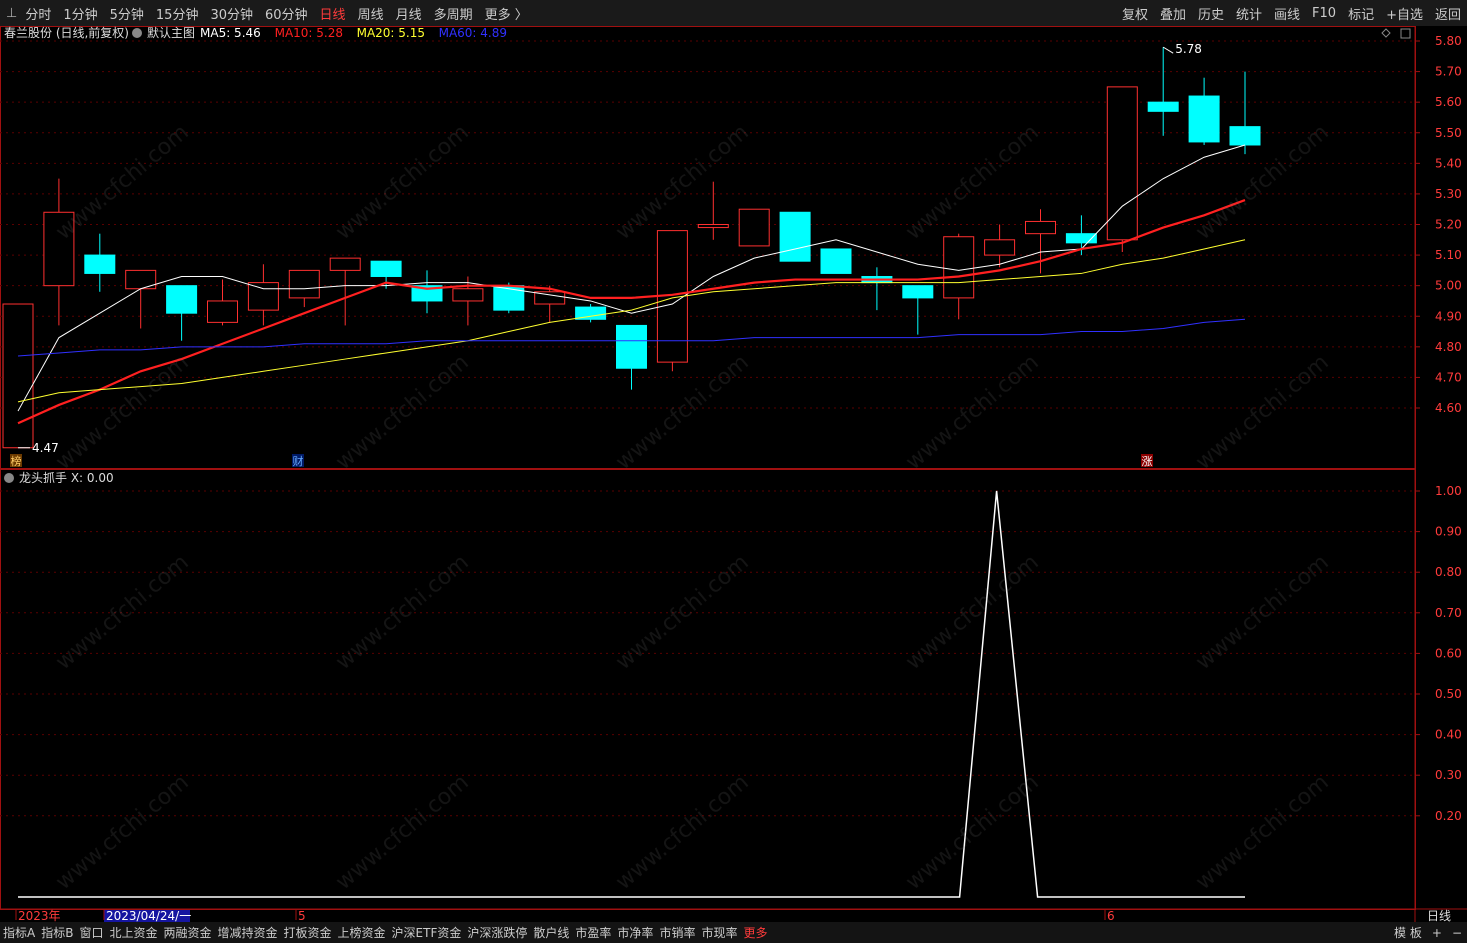  What do you see at coordinates (230, 33) in the screenshot?
I see `ma-legend-0: MA5: 5.46` at bounding box center [230, 33].